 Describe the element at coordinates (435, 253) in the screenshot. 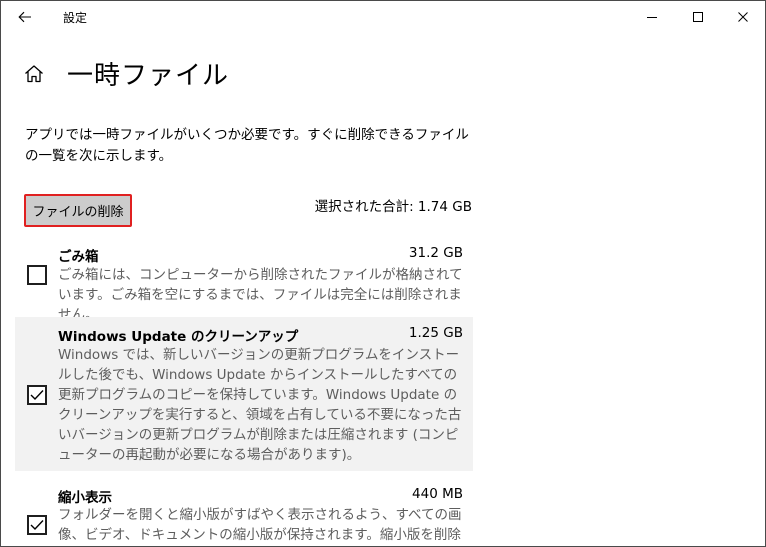

I see `item-size: 31.2 GB` at that location.